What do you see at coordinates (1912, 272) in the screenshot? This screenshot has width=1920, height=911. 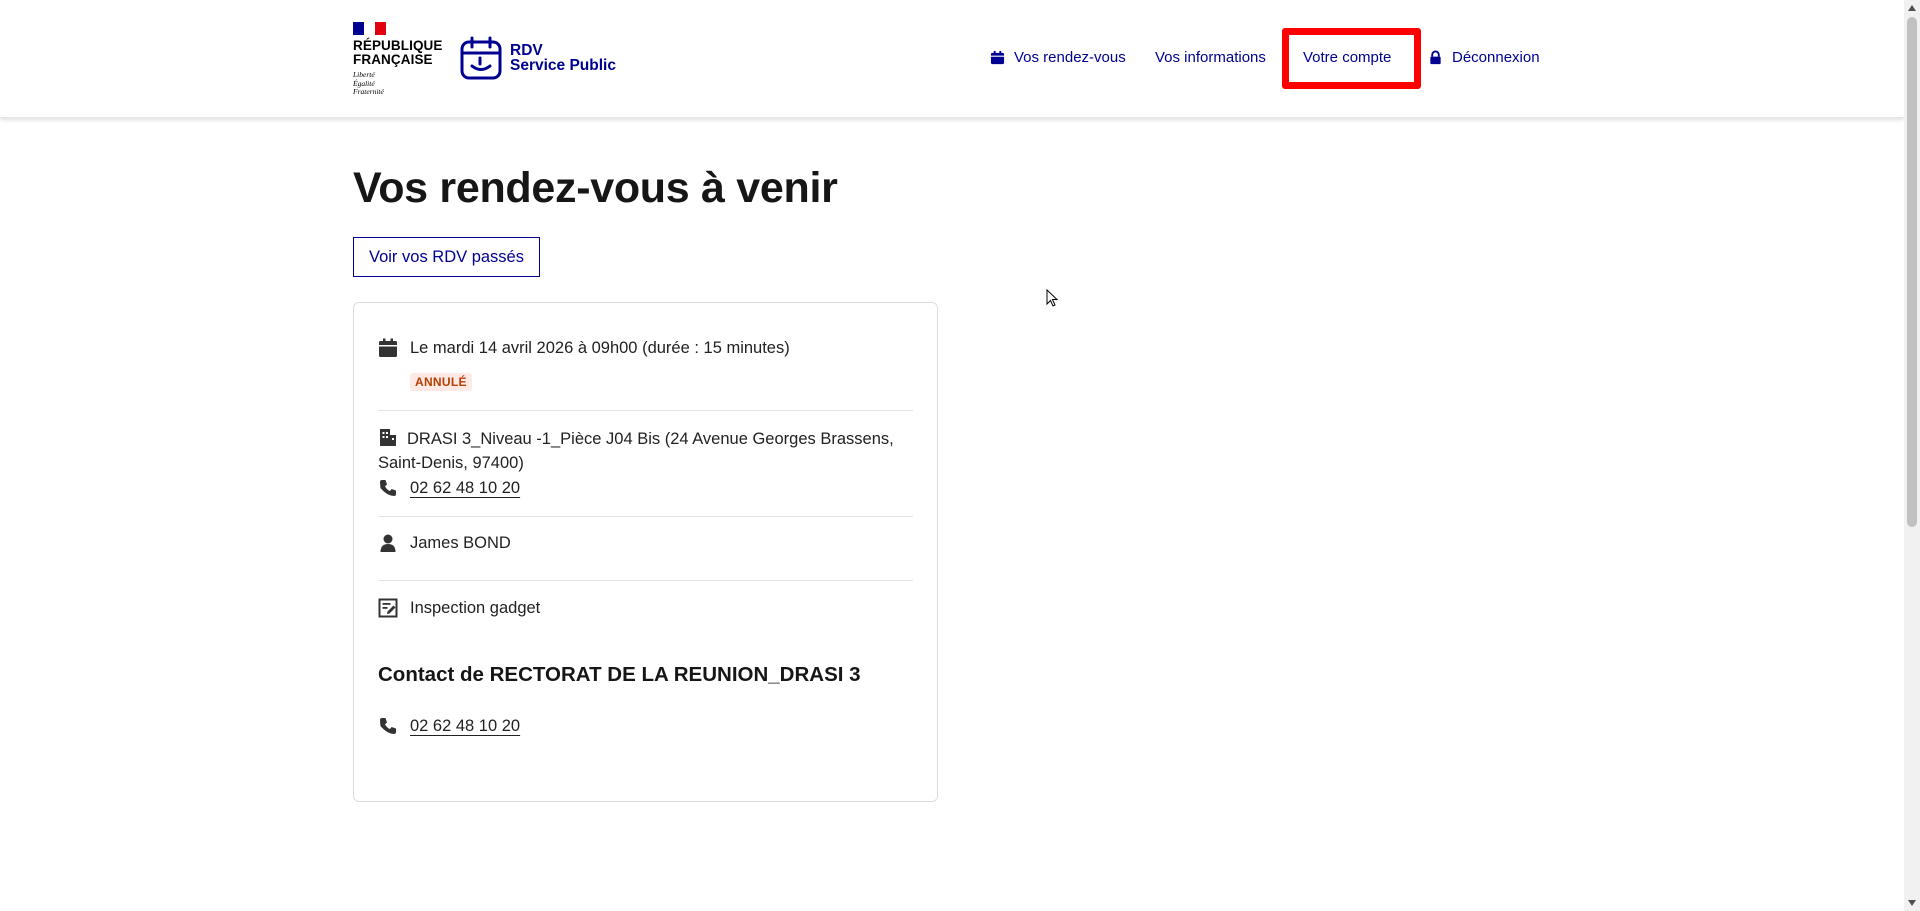 I see `scrollbar-thumb` at bounding box center [1912, 272].